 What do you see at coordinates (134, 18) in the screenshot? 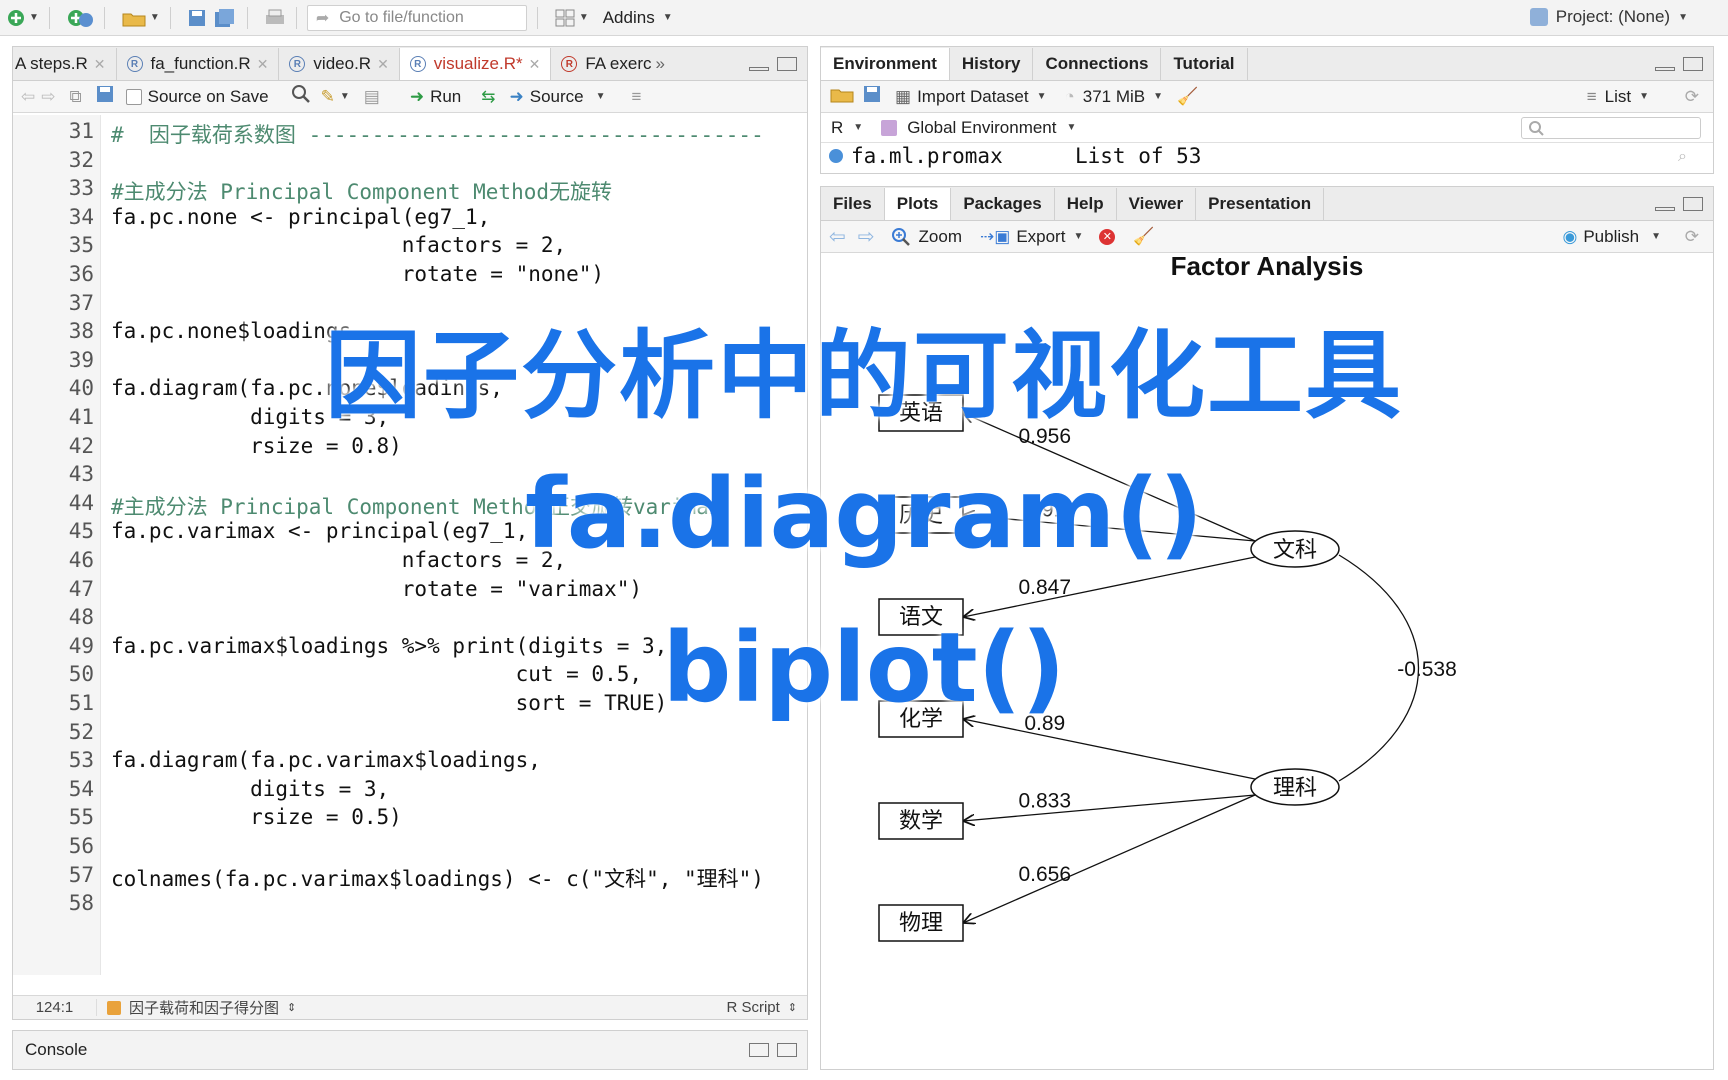
I see `open-folder-icon` at bounding box center [134, 18].